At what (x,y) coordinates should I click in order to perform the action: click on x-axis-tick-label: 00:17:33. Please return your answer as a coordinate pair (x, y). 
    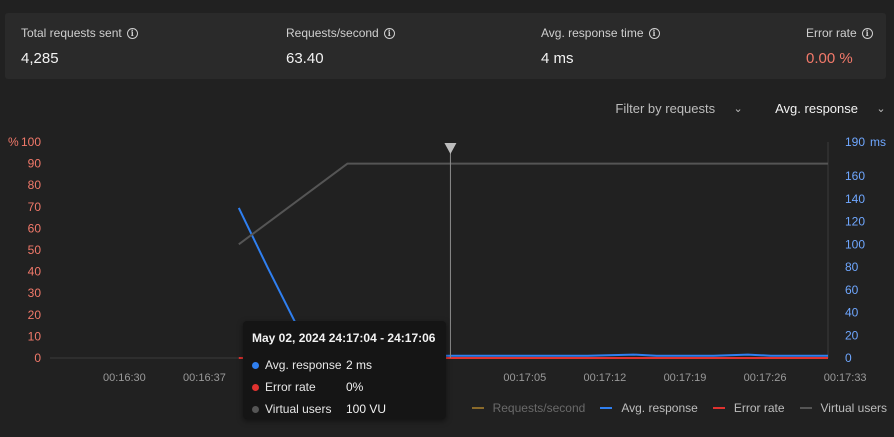
    Looking at the image, I should click on (845, 378).